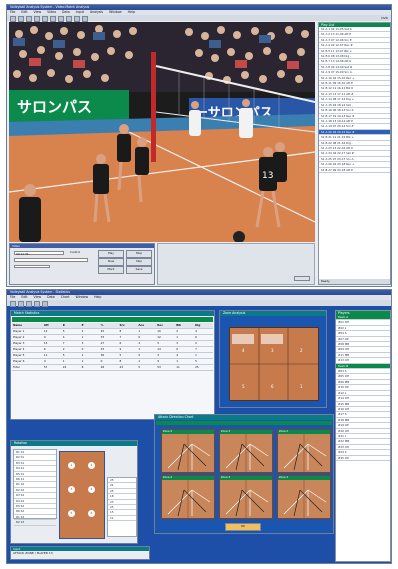 The height and width of the screenshot is (569, 398). I want to click on column-header: E, so click(82, 325).